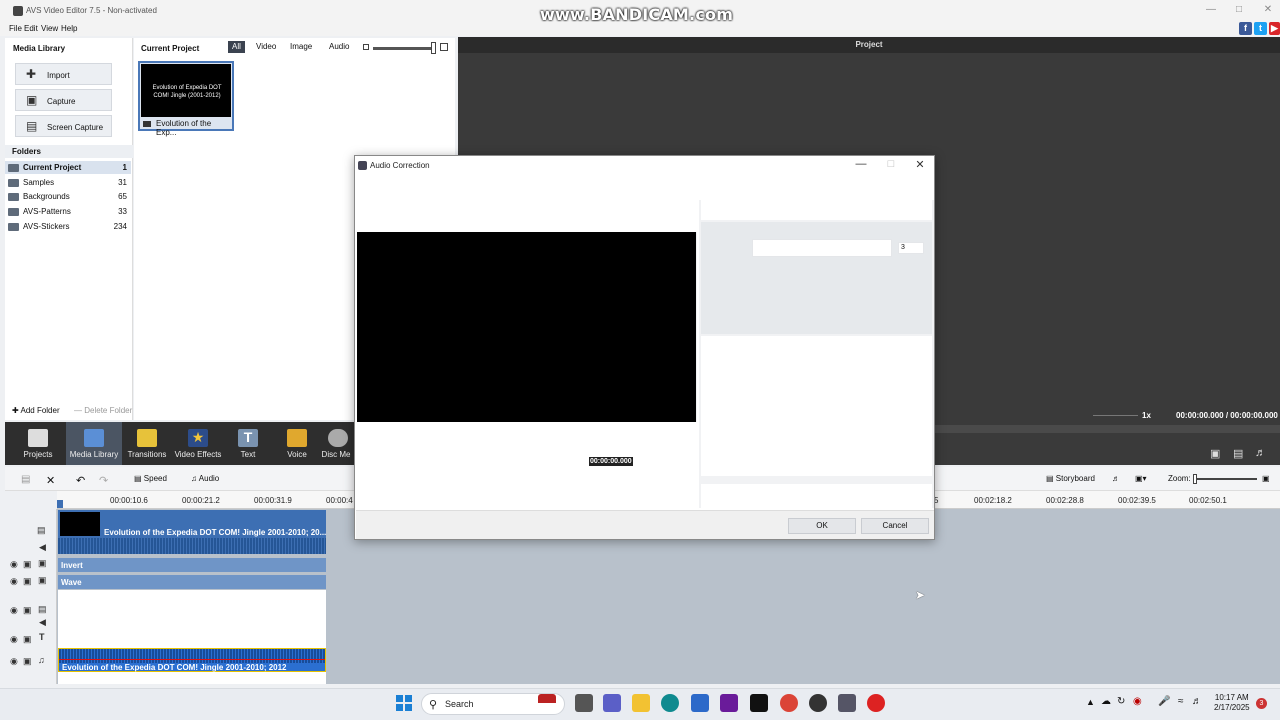 This screenshot has height=720, width=1280. I want to click on zoom-slider, so click(1225, 479).